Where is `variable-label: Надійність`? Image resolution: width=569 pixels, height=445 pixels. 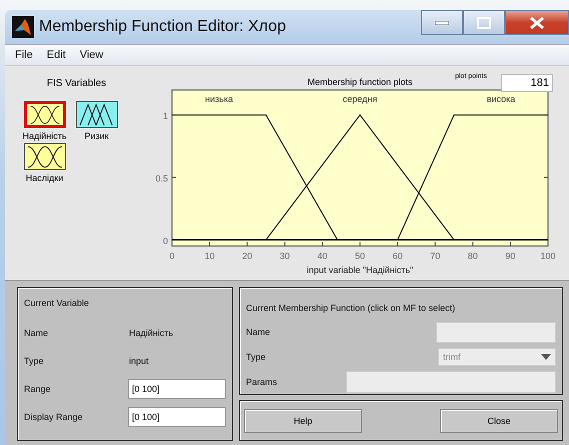
variable-label: Надійність is located at coordinates (44, 136).